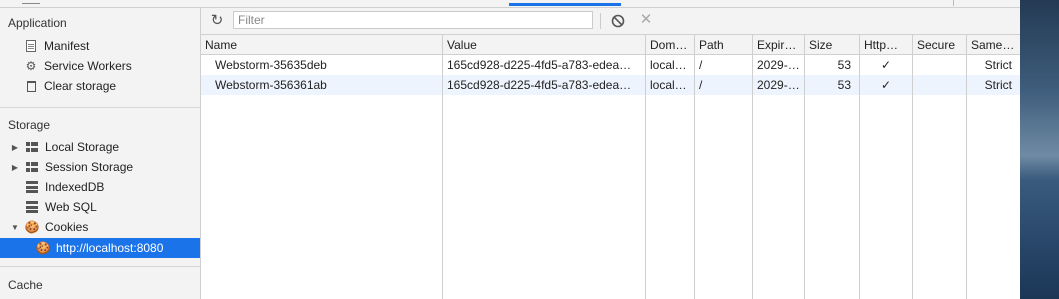 The height and width of the screenshot is (299, 1059). Describe the element at coordinates (610, 21) in the screenshot. I see `cookies-toolbar: ↻ ✕` at that location.